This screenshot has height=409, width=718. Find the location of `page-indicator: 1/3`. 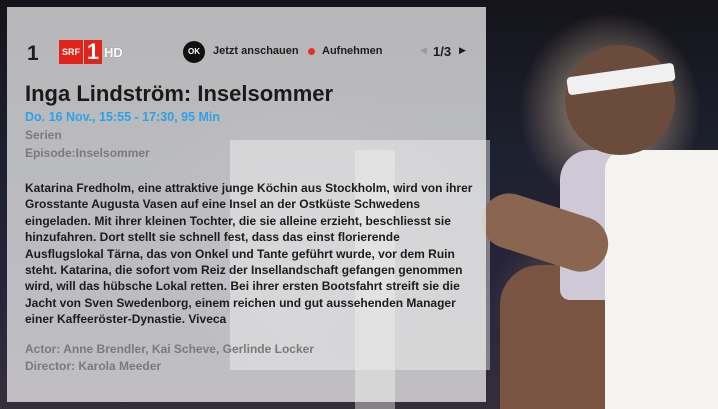

page-indicator: 1/3 is located at coordinates (442, 51).